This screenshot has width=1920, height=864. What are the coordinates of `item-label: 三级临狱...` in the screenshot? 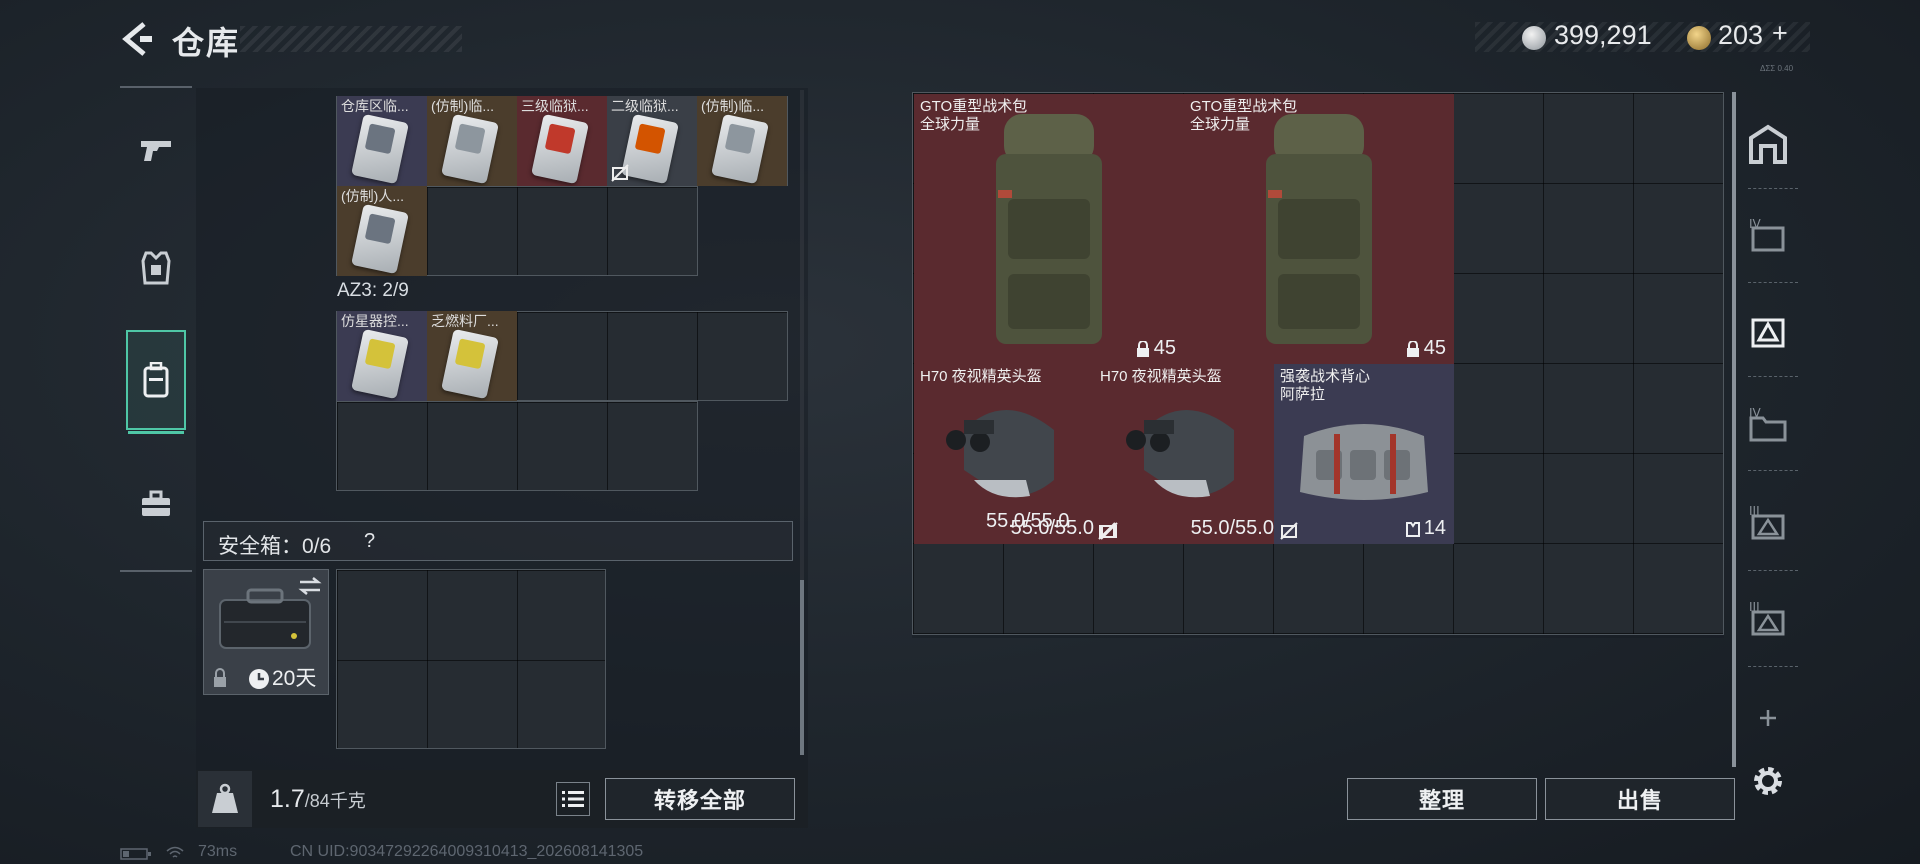 It's located at (555, 106).